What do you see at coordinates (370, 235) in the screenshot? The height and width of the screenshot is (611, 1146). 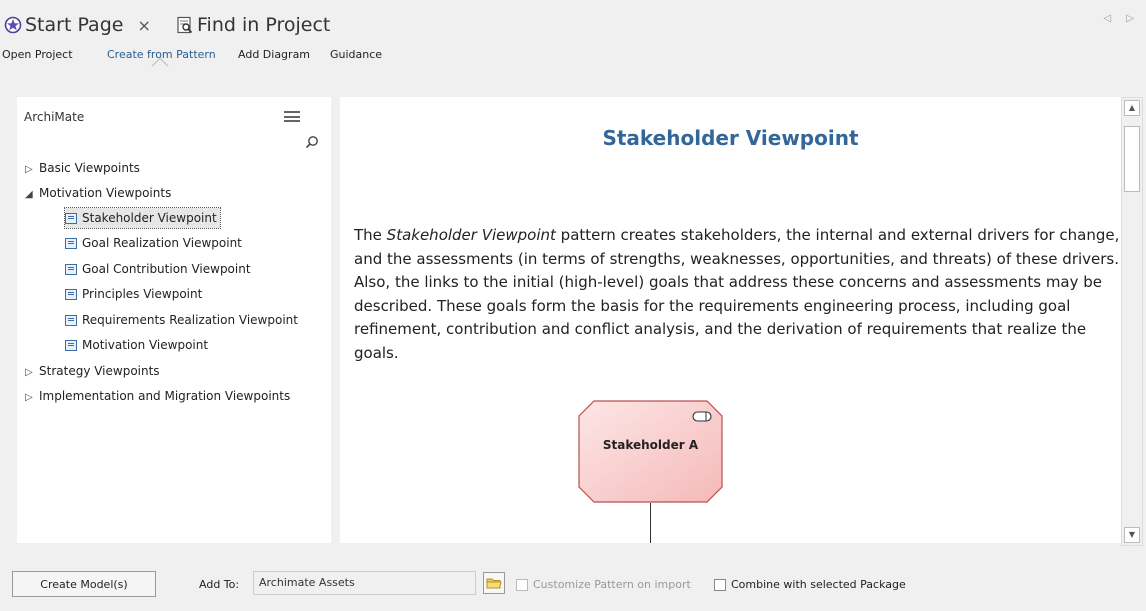 I see `description-prefix: The` at bounding box center [370, 235].